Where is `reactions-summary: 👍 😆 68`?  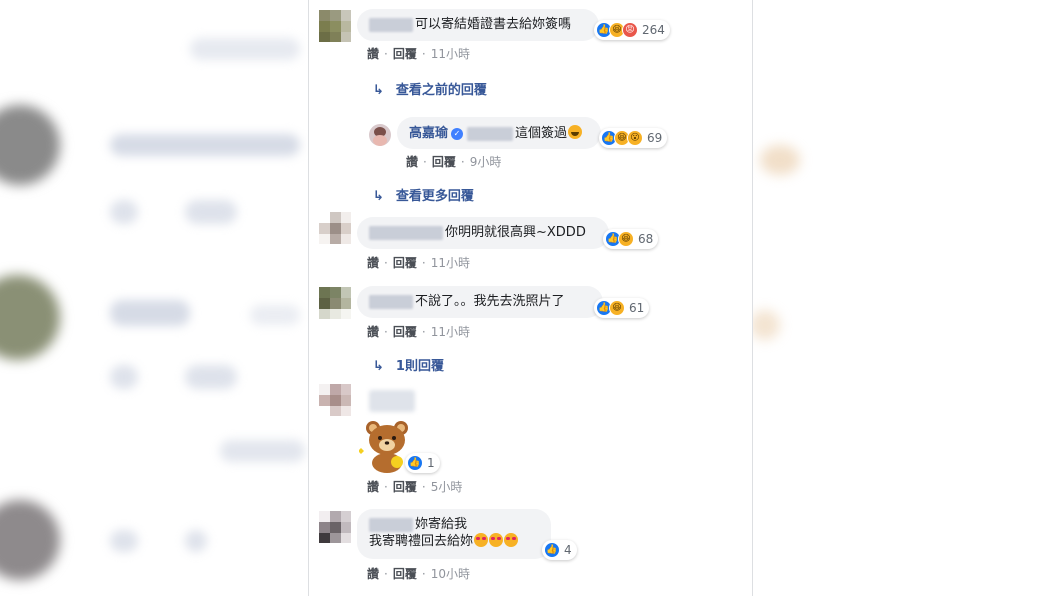
reactions-summary: 👍 😆 68 is located at coordinates (631, 239).